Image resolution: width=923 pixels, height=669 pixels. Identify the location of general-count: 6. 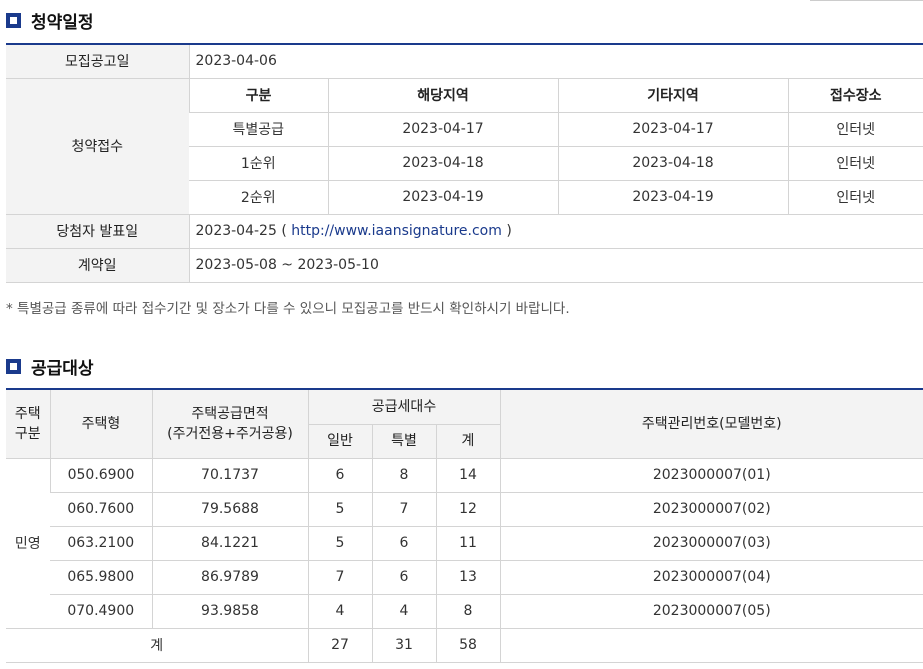
(339, 475).